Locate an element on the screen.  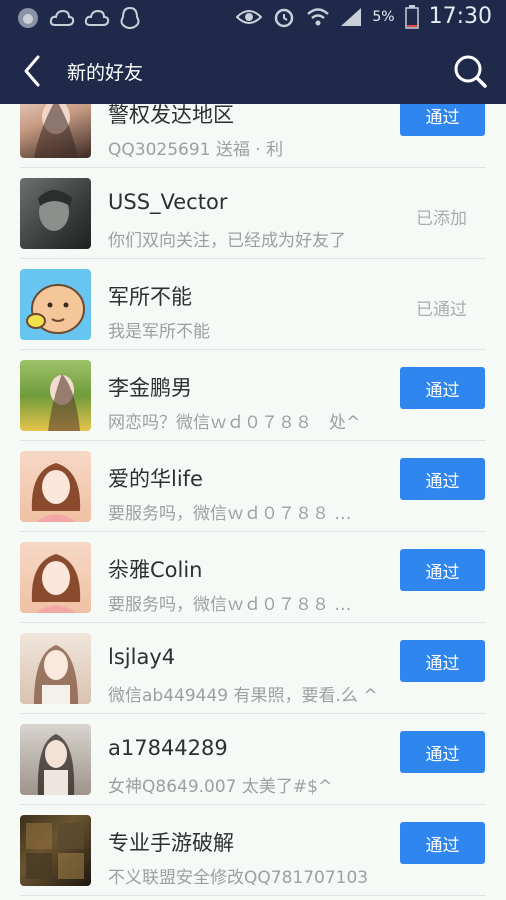
battery-icon is located at coordinates (411, 16).